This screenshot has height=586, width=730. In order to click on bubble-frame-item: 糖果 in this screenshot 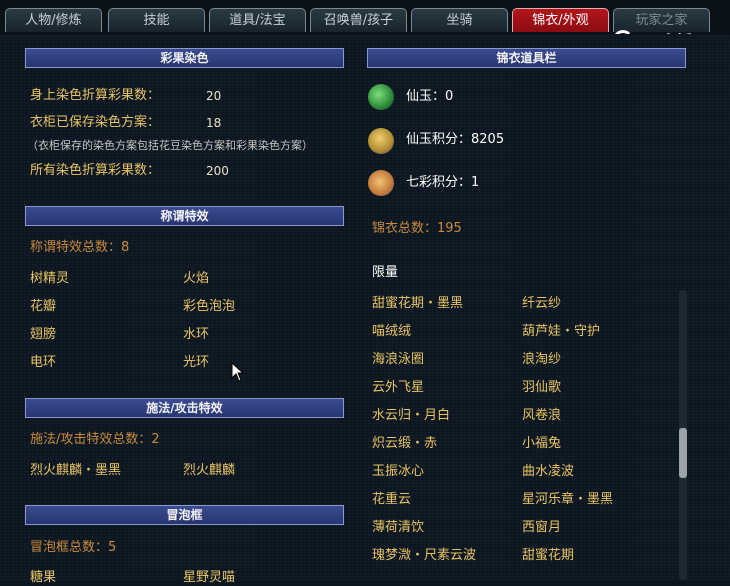, I will do `click(43, 578)`.